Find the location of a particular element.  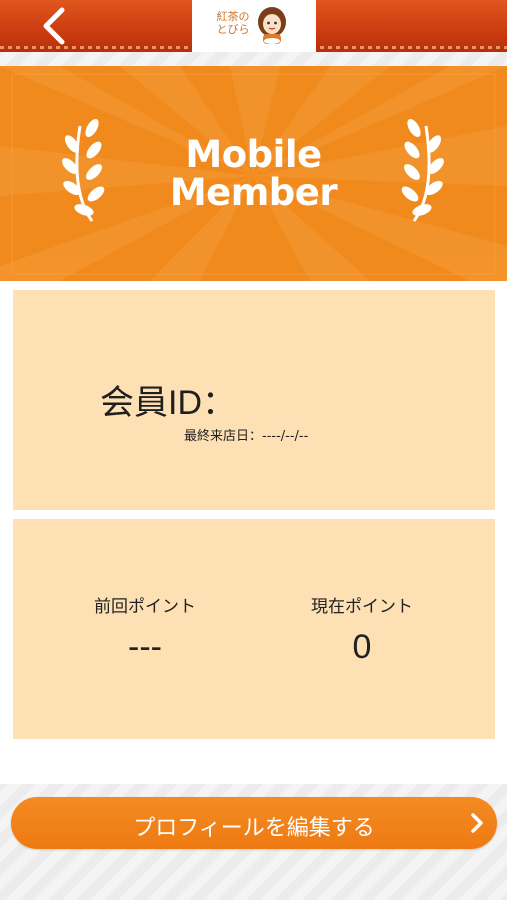

edit-profile-button: プロフィールを編集する is located at coordinates (254, 823).